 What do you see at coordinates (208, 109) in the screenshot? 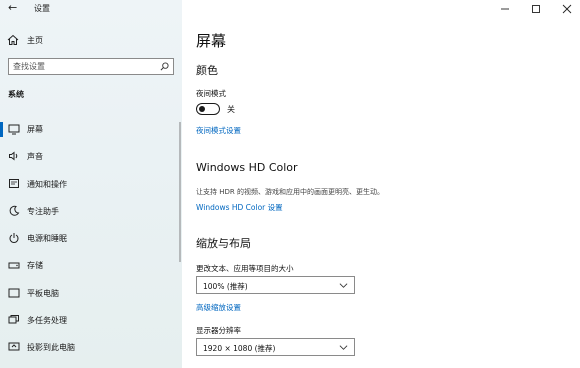
I see `night-mode-toggle` at bounding box center [208, 109].